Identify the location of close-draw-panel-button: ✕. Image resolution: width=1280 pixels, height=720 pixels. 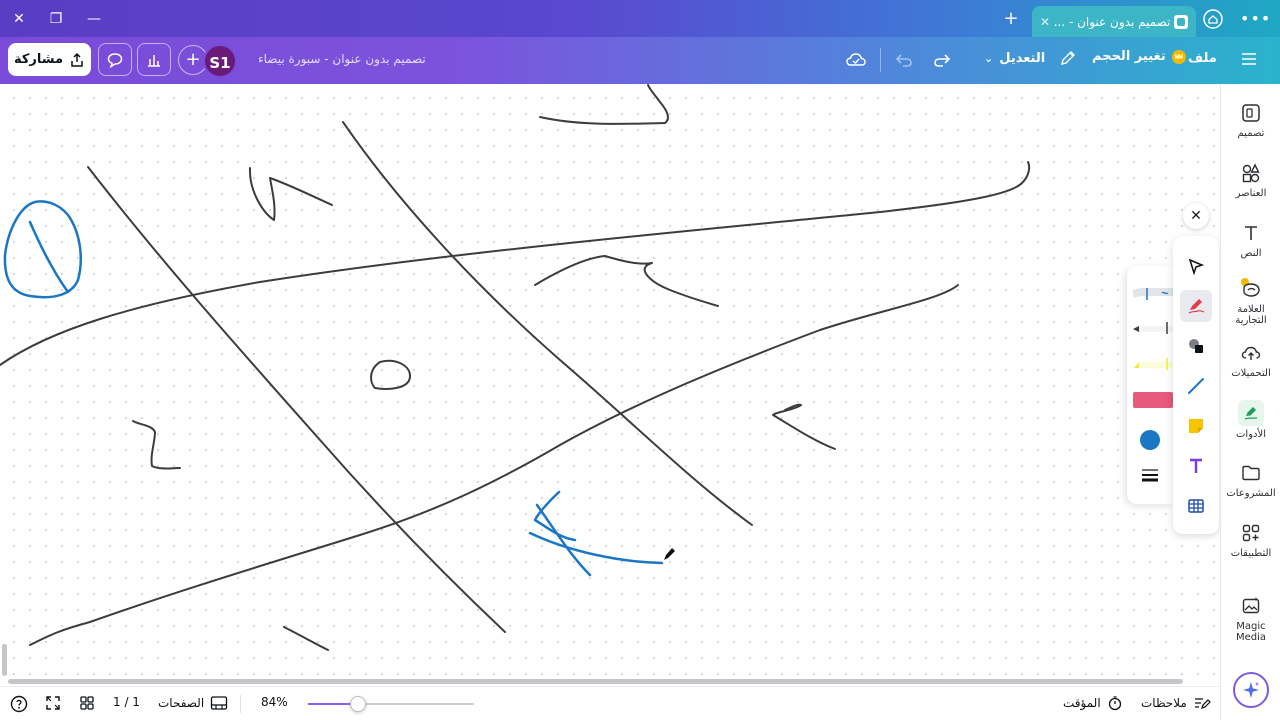
(1196, 216).